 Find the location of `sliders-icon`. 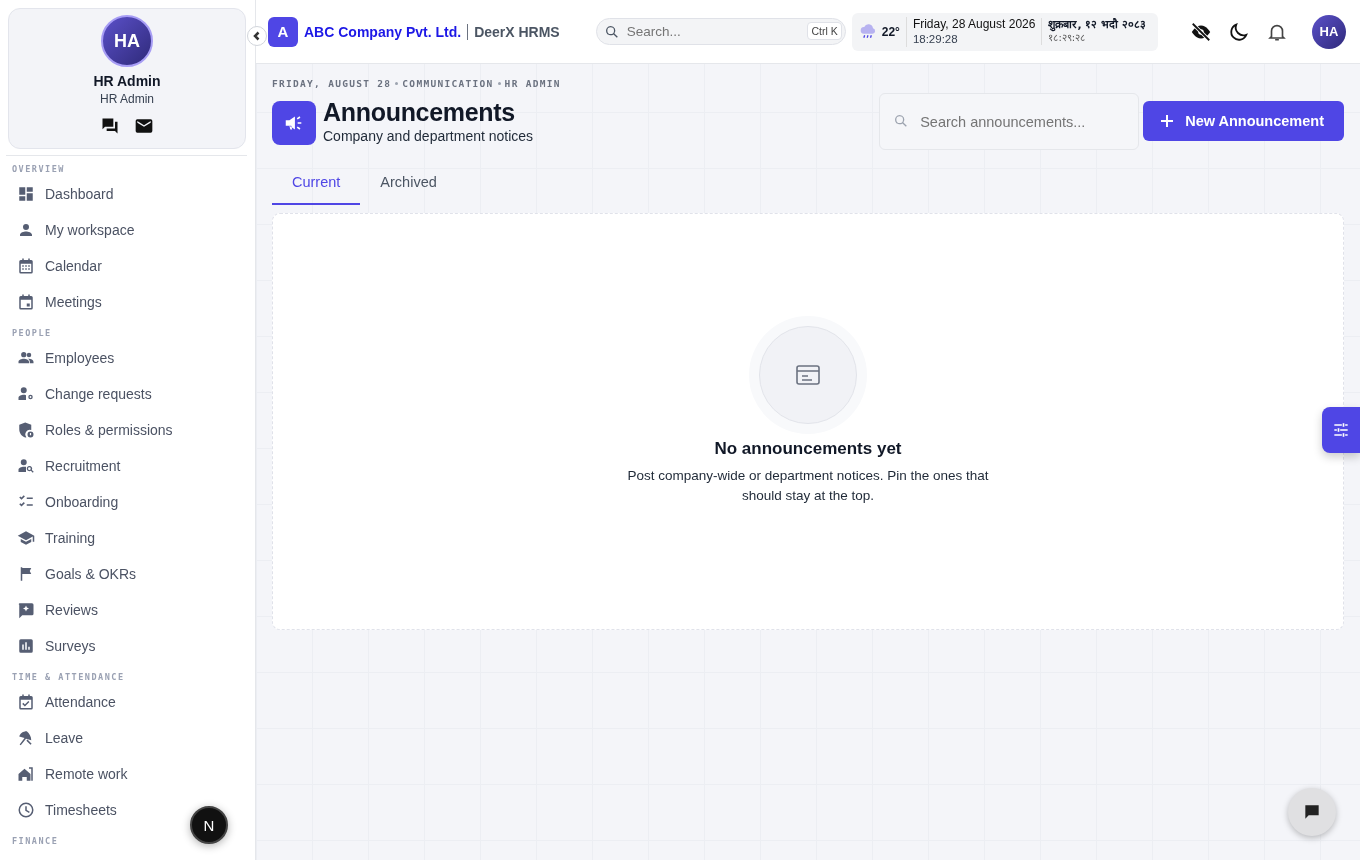

sliders-icon is located at coordinates (1341, 430).